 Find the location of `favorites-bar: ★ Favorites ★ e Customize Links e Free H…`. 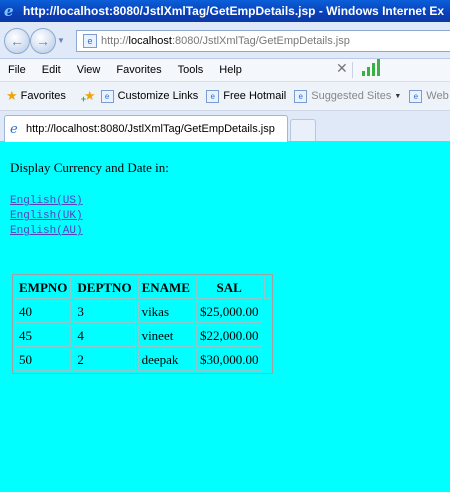

favorites-bar: ★ Favorites ★ e Customize Links e Free H… is located at coordinates (225, 96).